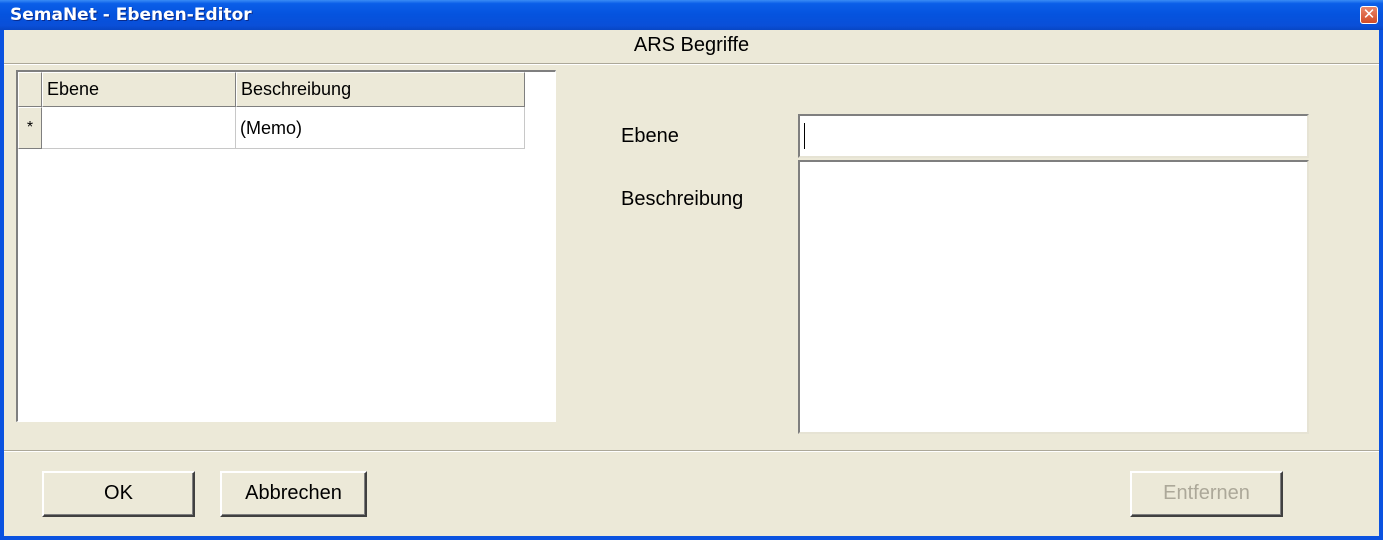 The image size is (1383, 540). What do you see at coordinates (1369, 15) in the screenshot?
I see `close-icon: ✕` at bounding box center [1369, 15].